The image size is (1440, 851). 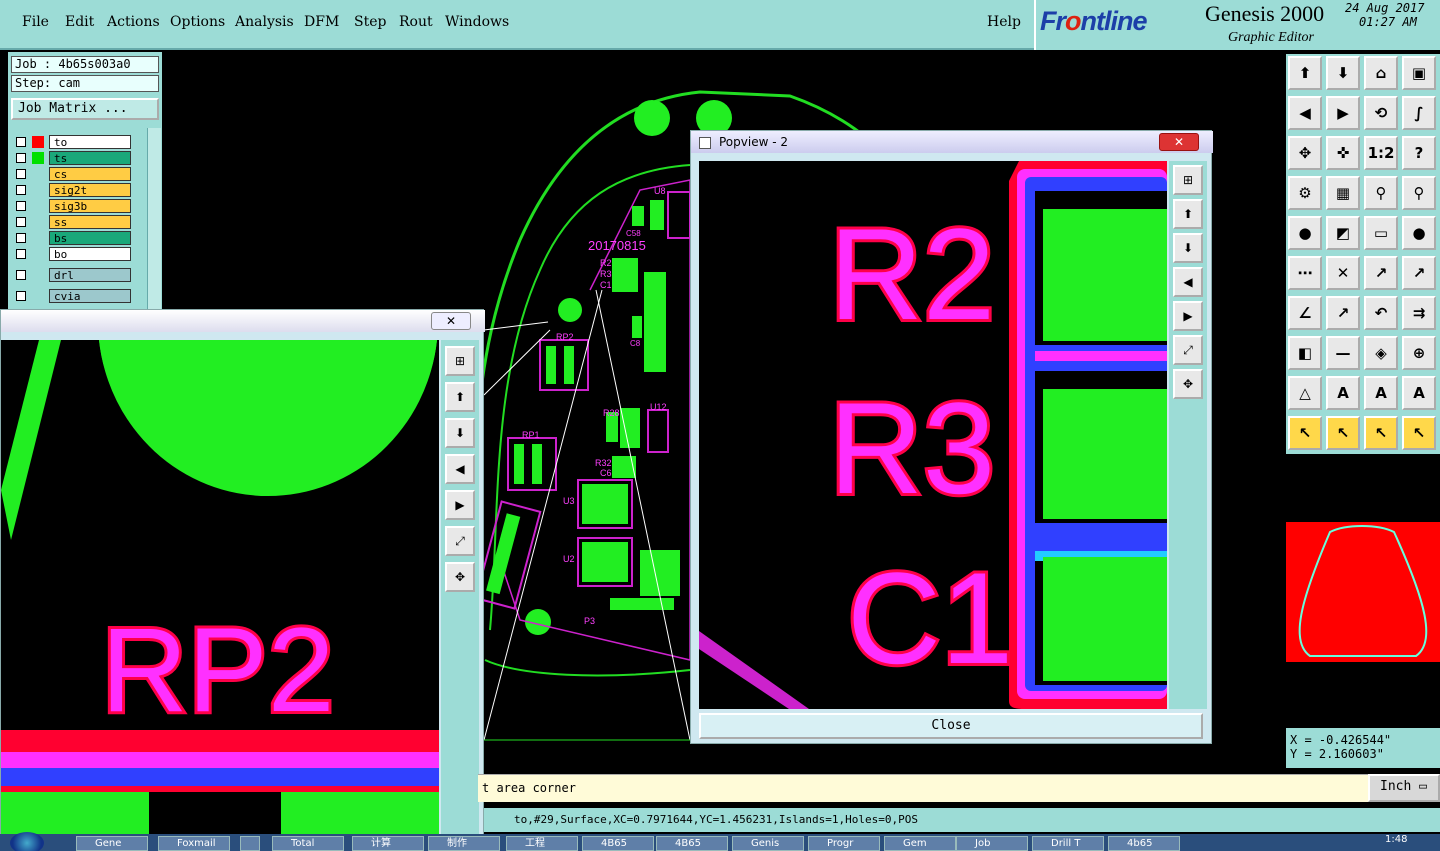 What do you see at coordinates (1343, 313) in the screenshot?
I see `tool-button-26: ↗` at bounding box center [1343, 313].